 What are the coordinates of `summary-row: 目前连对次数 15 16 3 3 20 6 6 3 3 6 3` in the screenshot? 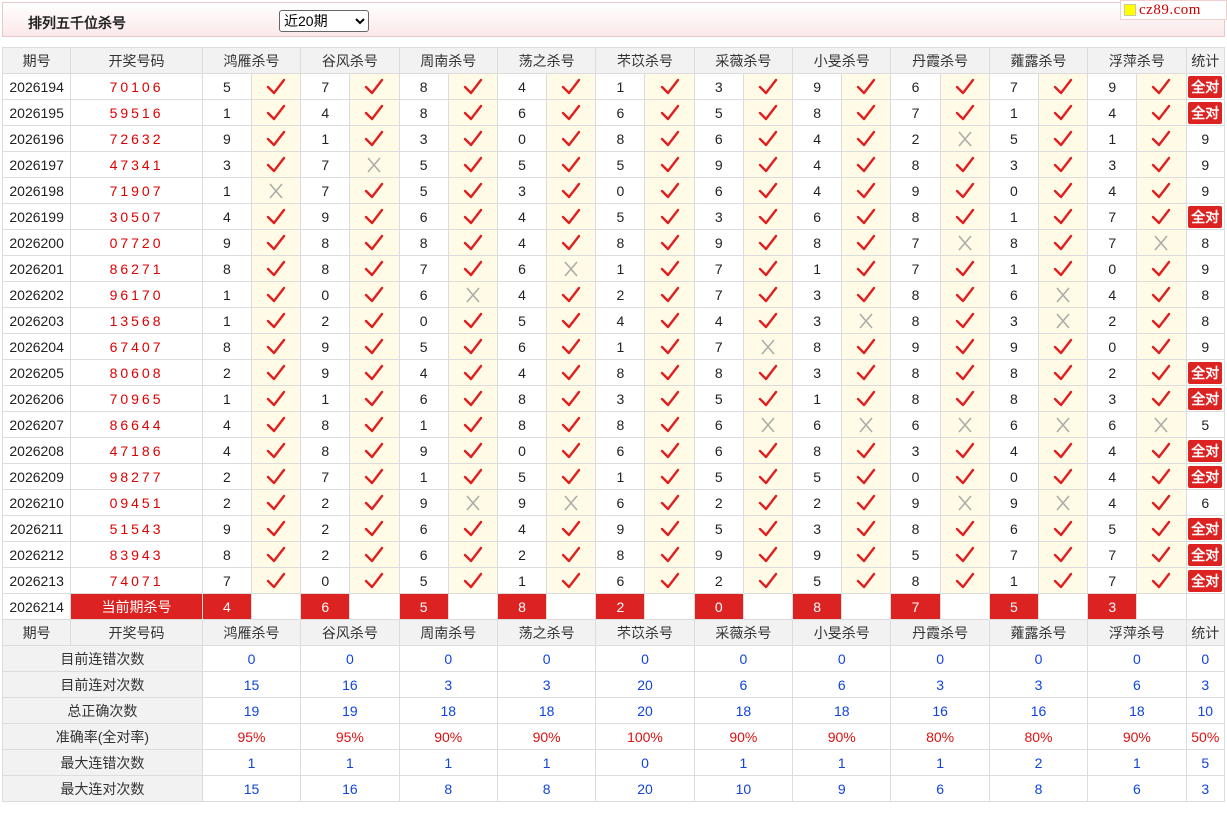 It's located at (614, 684).